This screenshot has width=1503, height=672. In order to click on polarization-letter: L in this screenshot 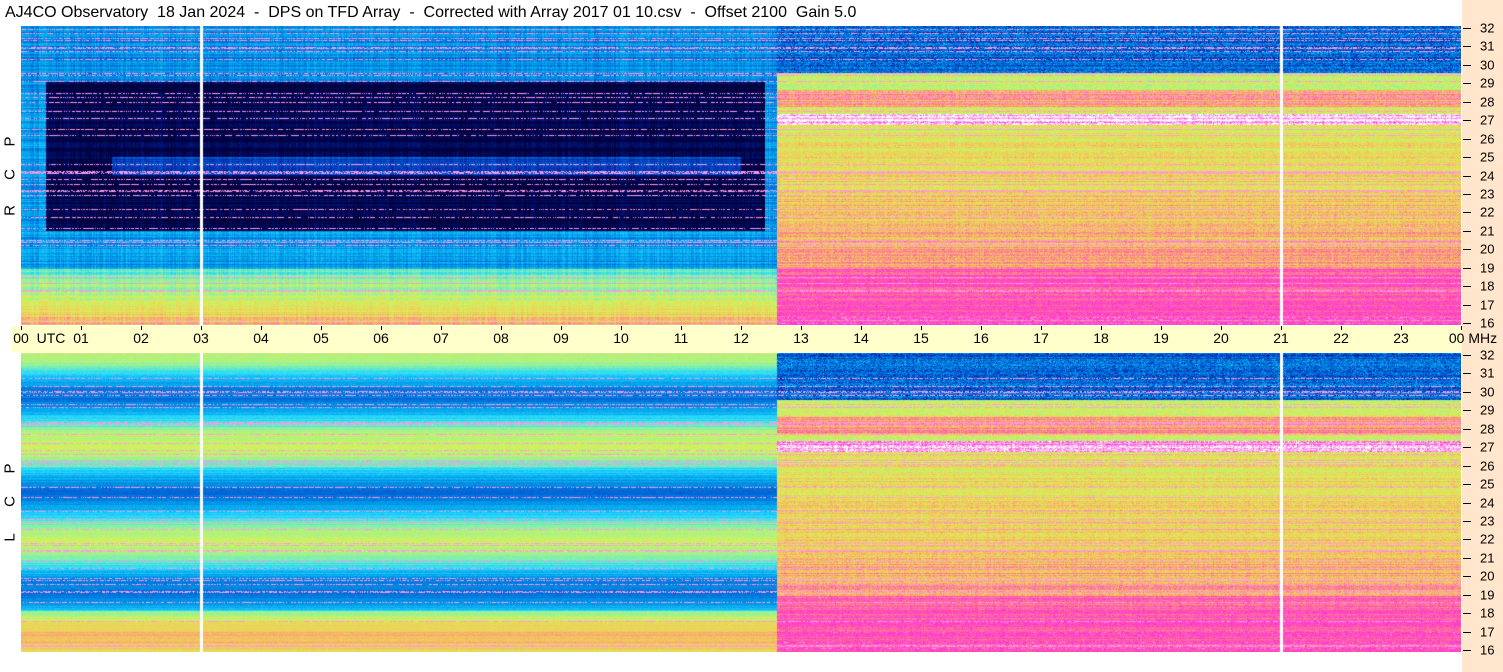, I will do `click(10, 537)`.